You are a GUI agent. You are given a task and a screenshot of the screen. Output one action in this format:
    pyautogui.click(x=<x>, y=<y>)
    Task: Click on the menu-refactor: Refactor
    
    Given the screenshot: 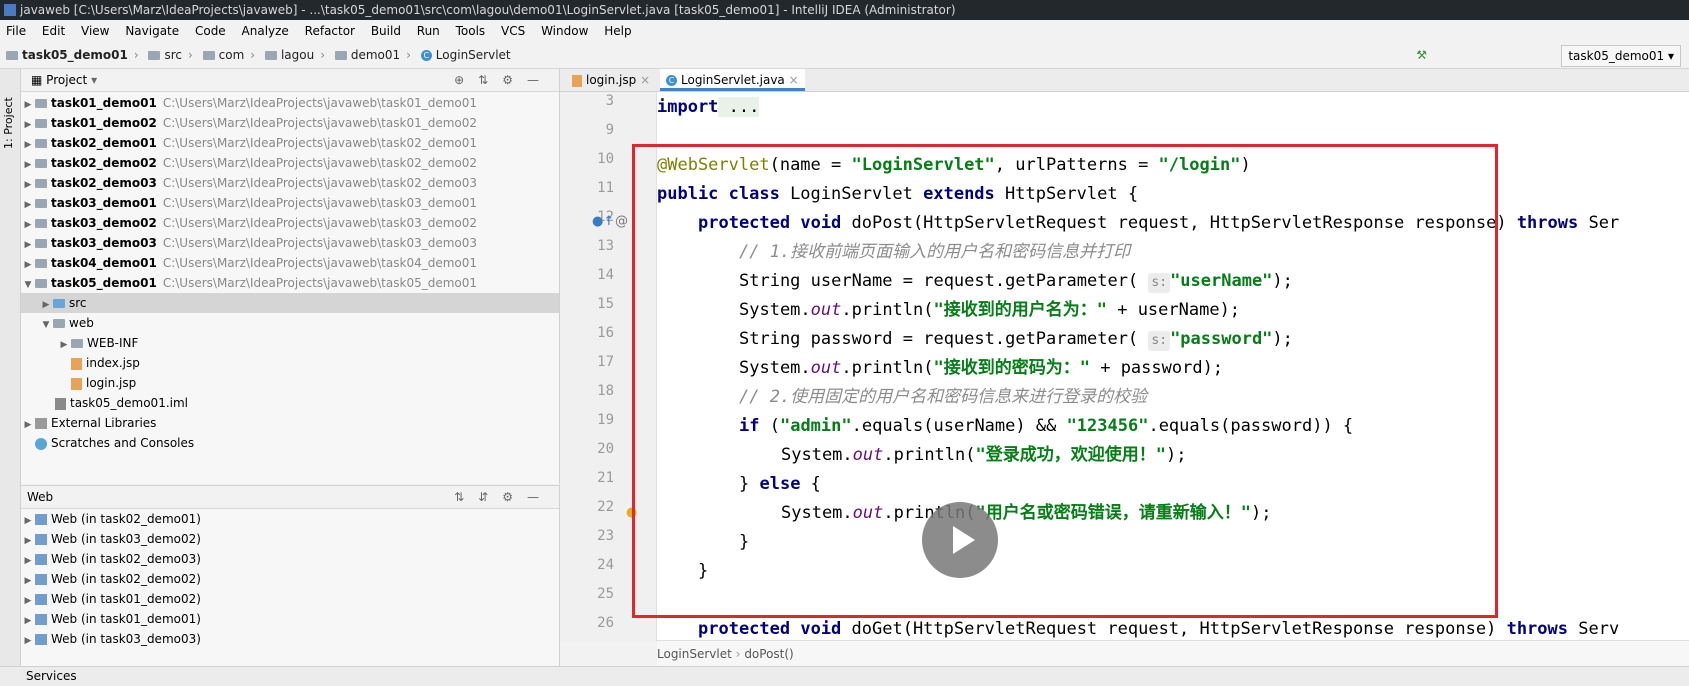 What is the action you would take?
    pyautogui.click(x=330, y=31)
    